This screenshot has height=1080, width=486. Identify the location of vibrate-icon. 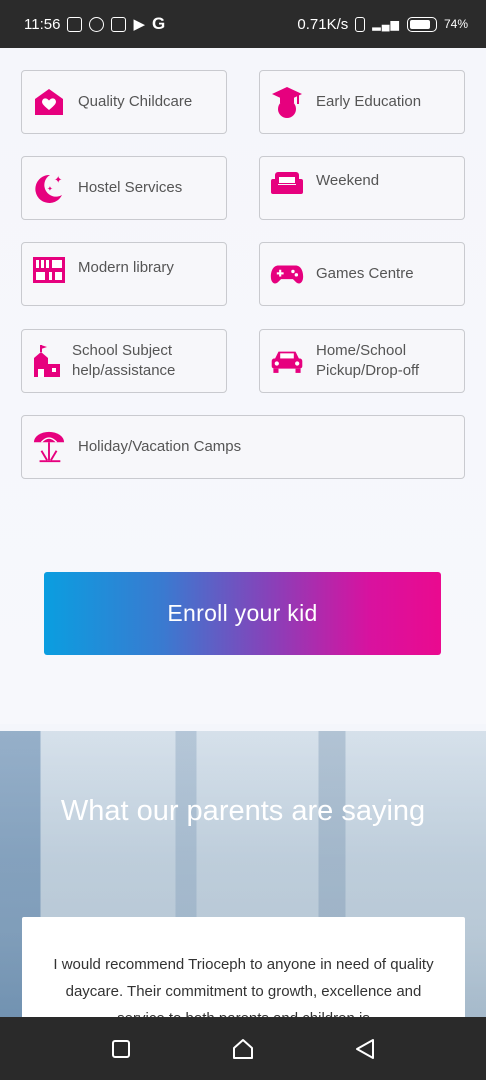
(360, 24).